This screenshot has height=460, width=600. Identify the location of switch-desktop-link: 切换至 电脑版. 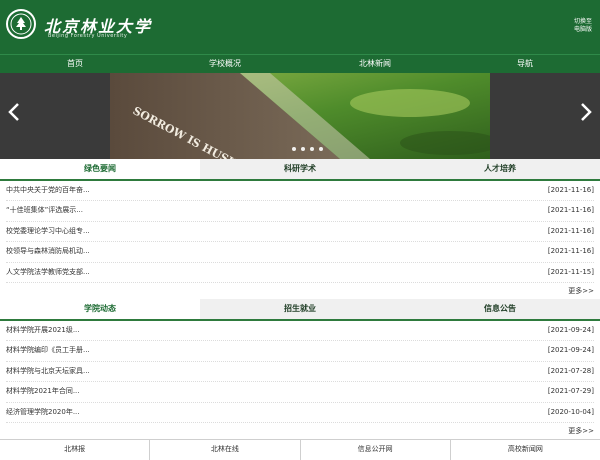
(583, 26).